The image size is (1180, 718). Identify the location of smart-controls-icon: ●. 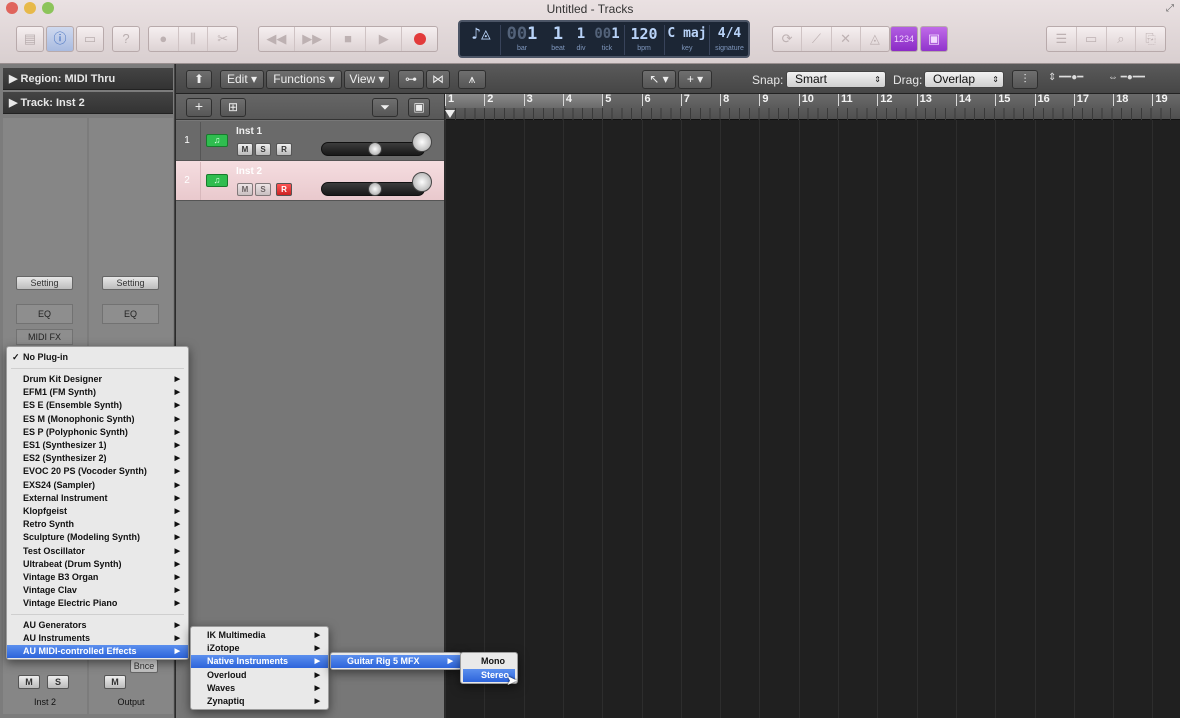
(164, 39).